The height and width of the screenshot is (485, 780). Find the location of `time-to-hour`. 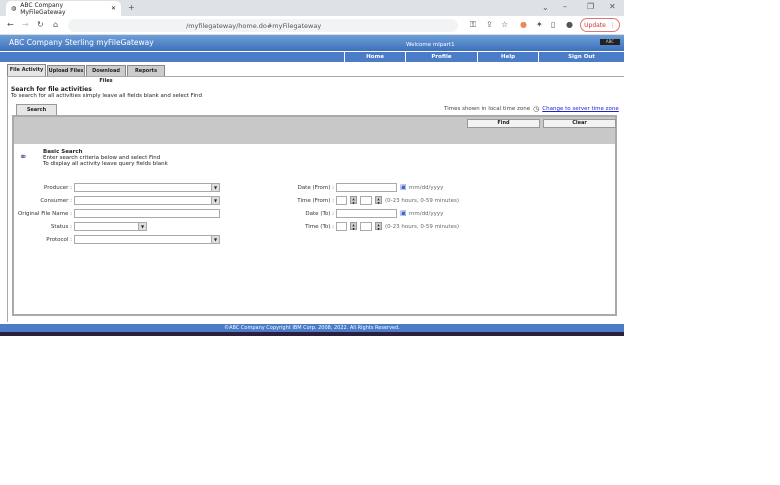

time-to-hour is located at coordinates (341, 226).